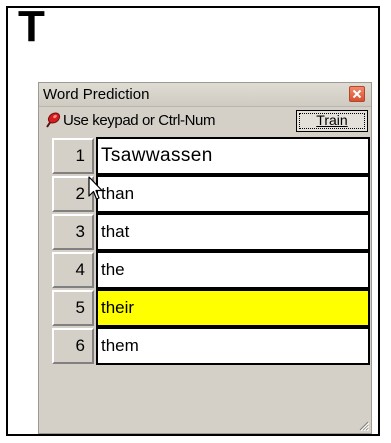 The image size is (391, 443). What do you see at coordinates (363, 425) in the screenshot?
I see `resize-grip-icon` at bounding box center [363, 425].